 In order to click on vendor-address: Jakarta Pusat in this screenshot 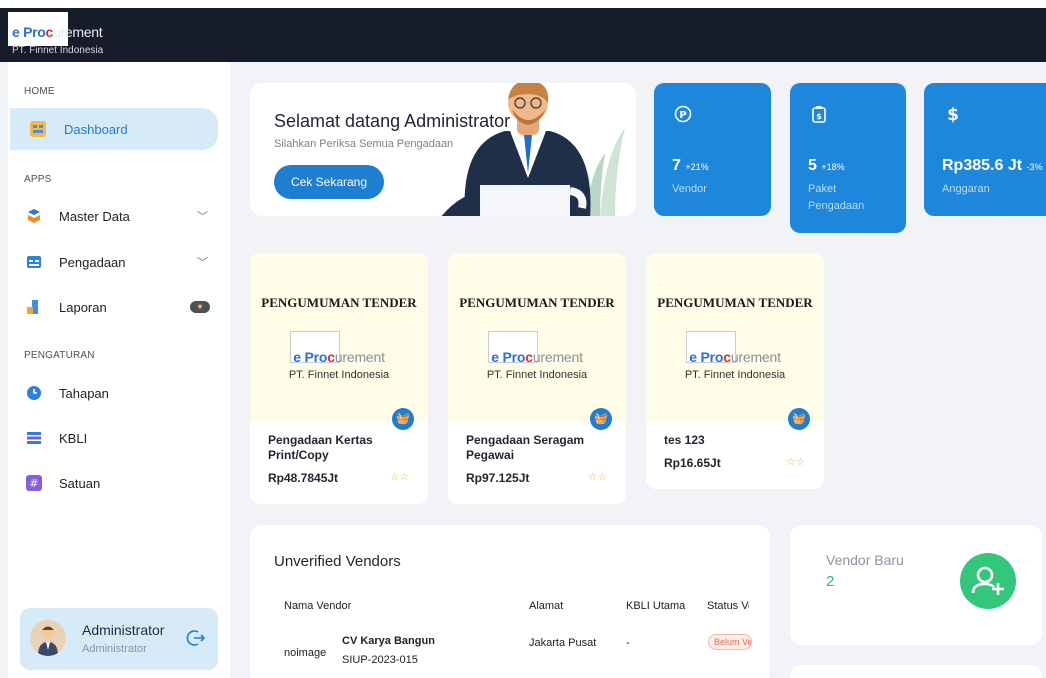, I will do `click(563, 643)`.